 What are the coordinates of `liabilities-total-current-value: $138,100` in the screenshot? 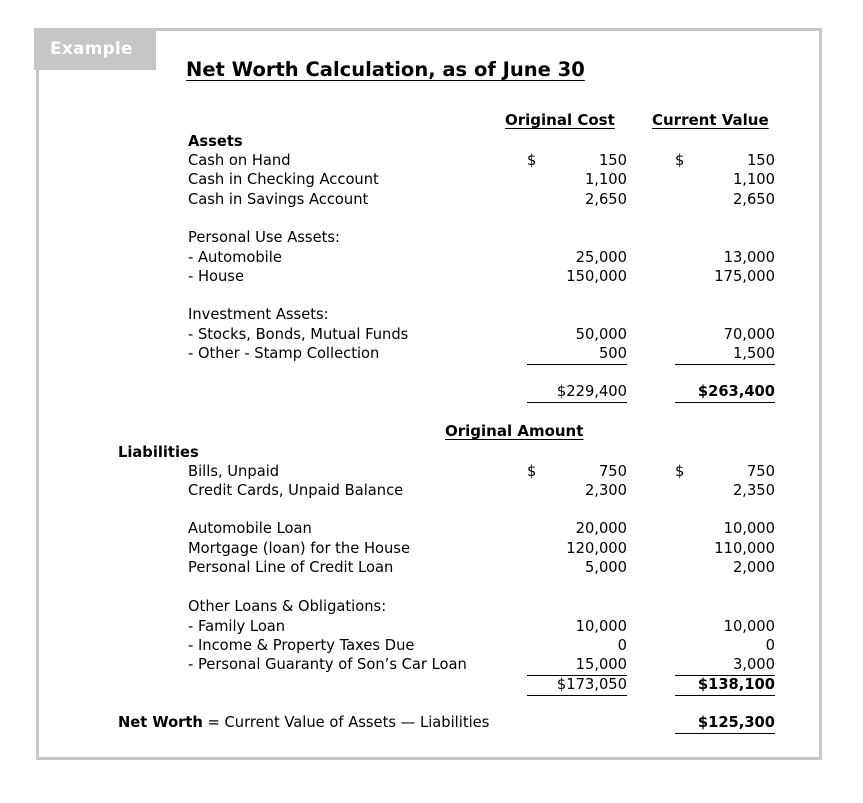 It's located at (725, 685).